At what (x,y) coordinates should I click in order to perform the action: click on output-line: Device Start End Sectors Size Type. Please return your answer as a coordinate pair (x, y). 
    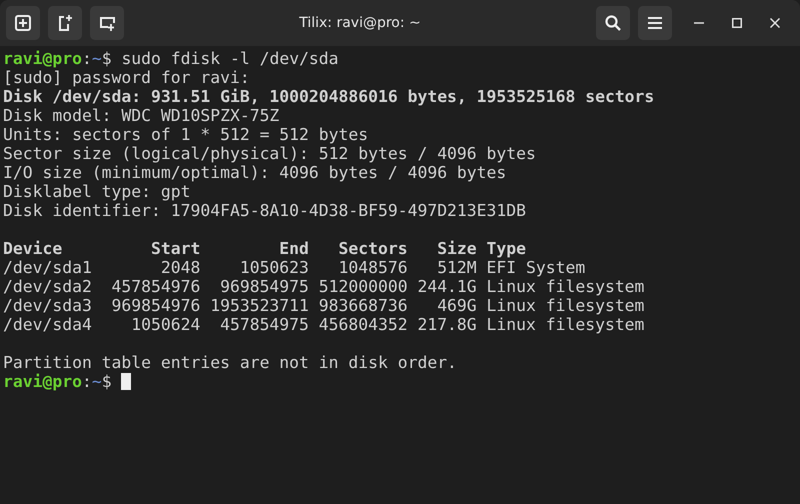
    Looking at the image, I should click on (264, 248).